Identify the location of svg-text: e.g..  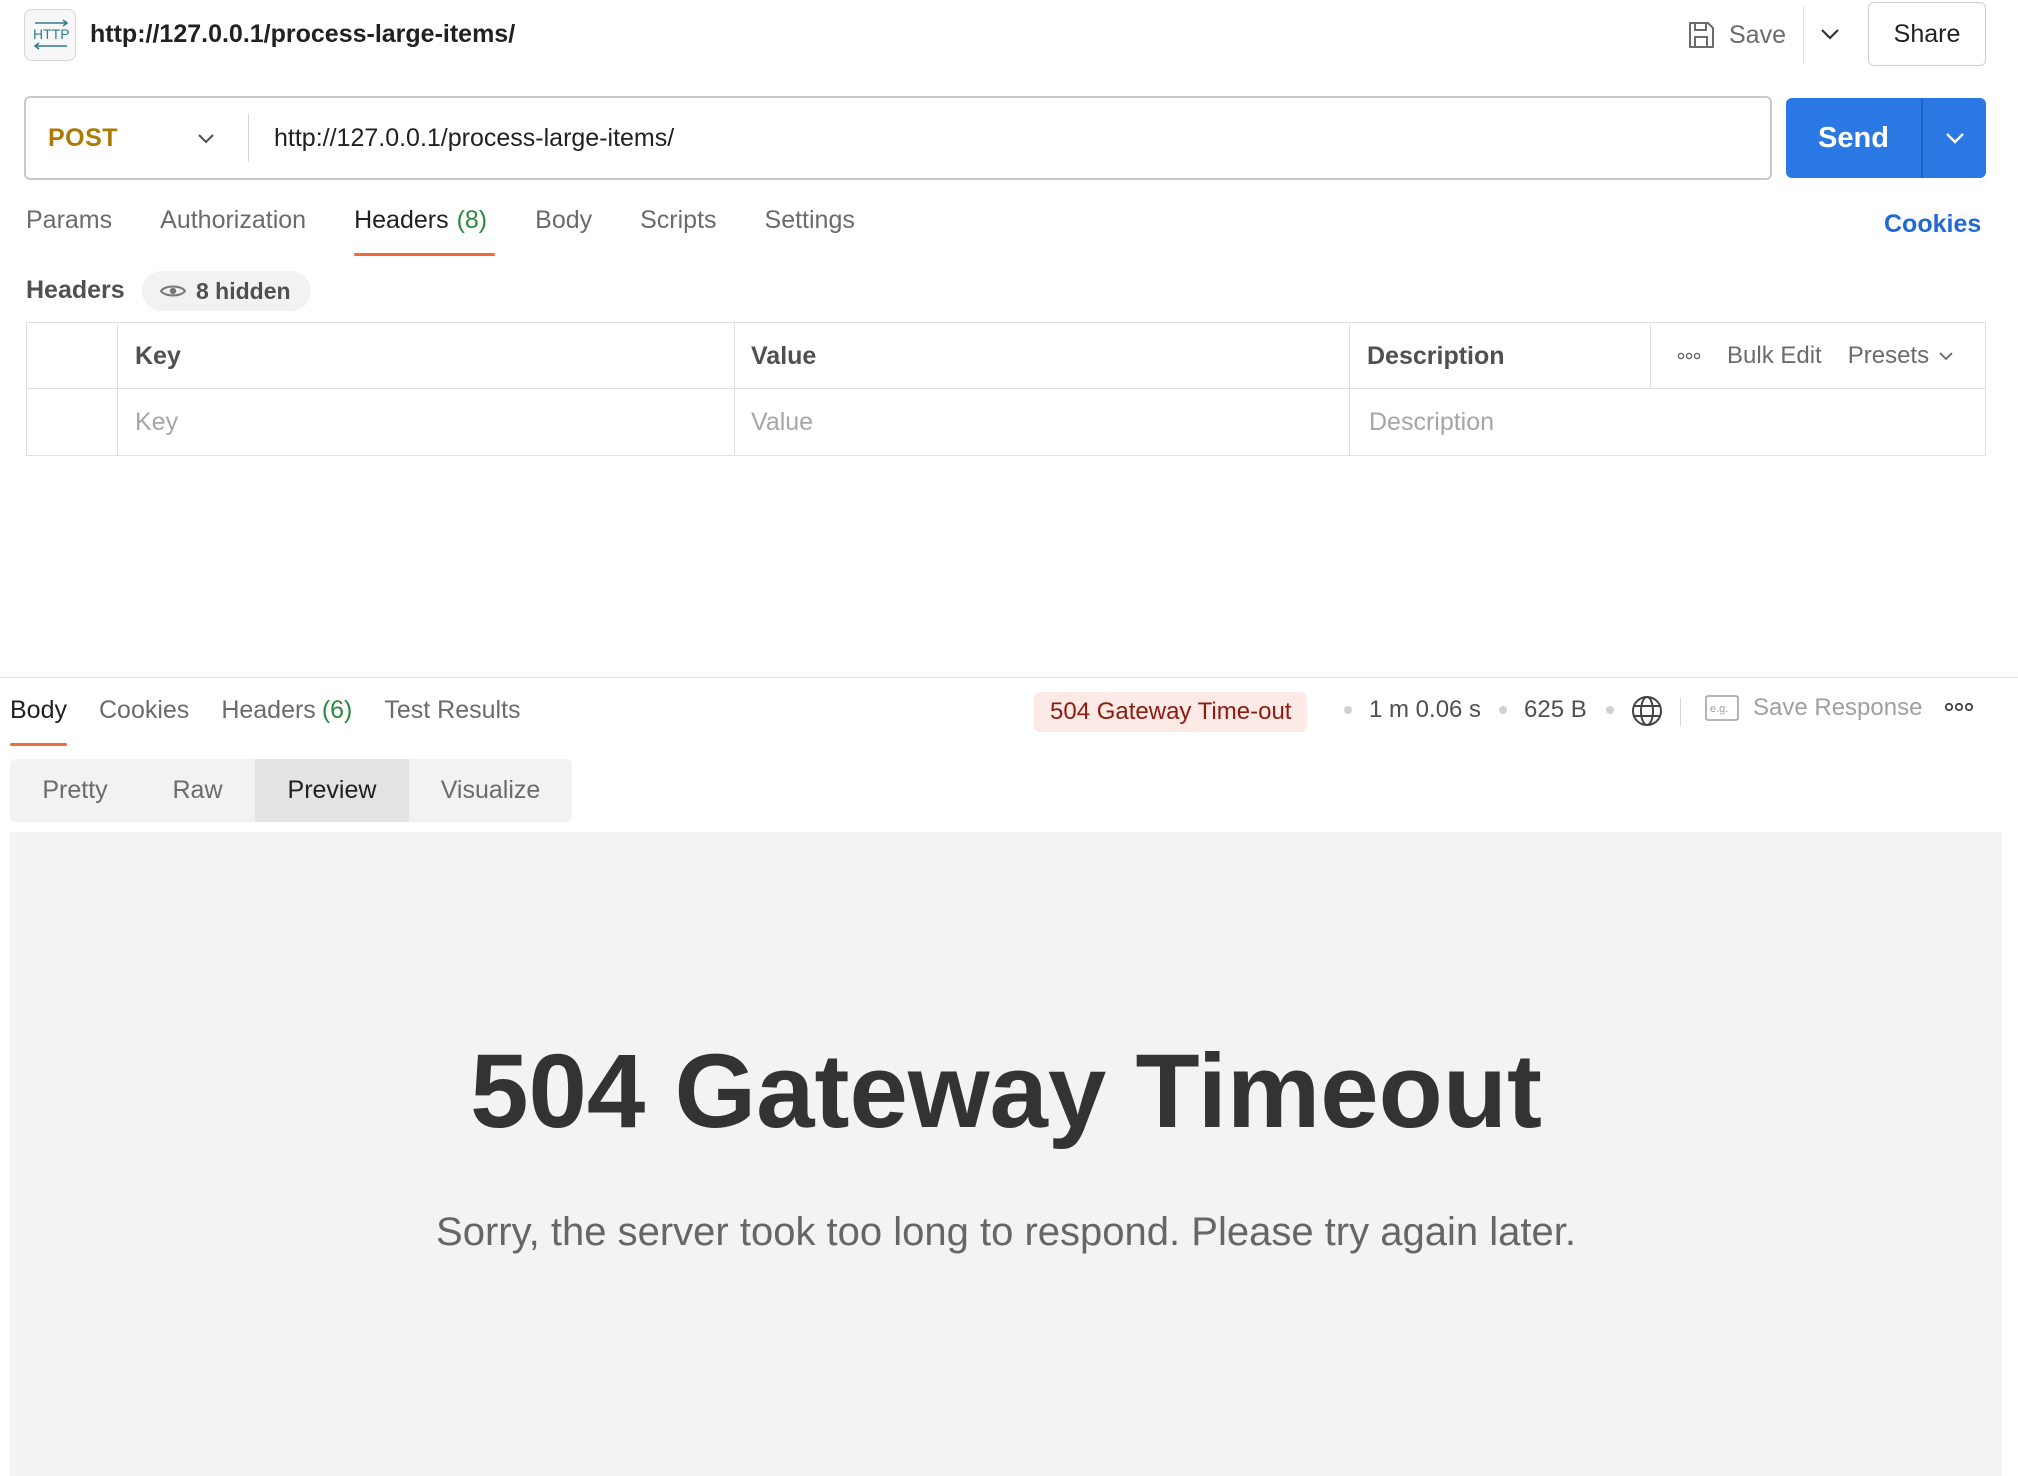
(1719, 709).